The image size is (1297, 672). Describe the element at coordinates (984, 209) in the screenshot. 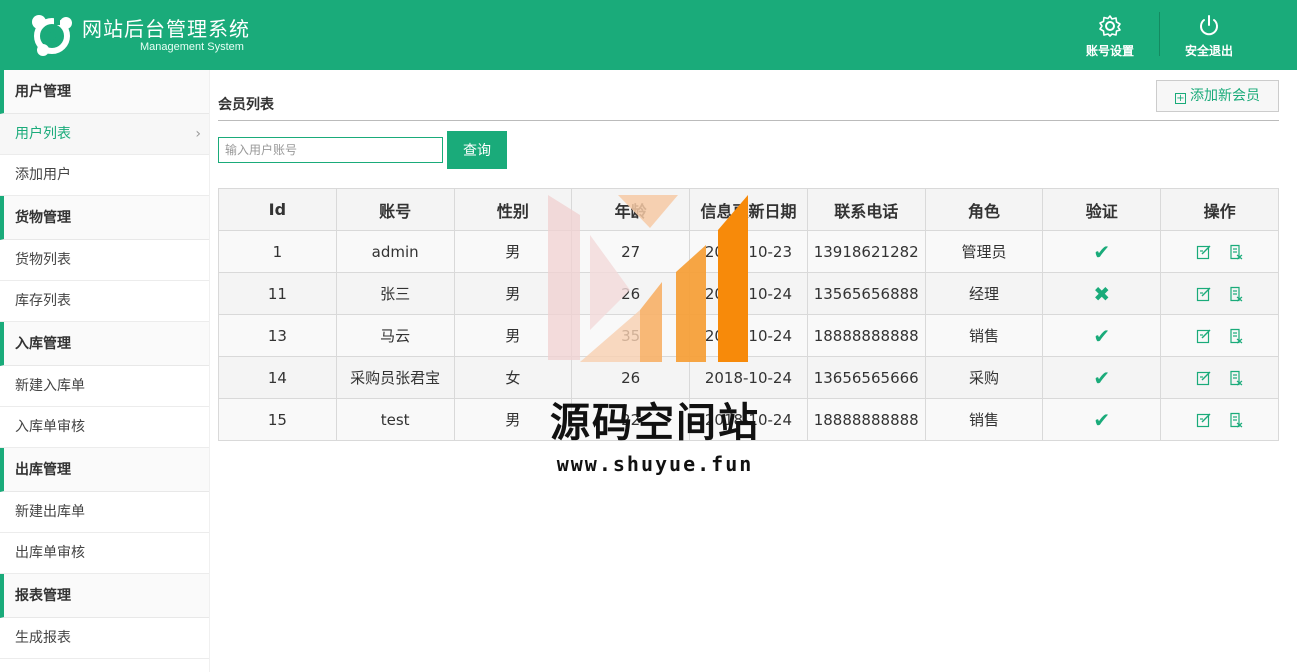

I see `column-header: 角色` at that location.